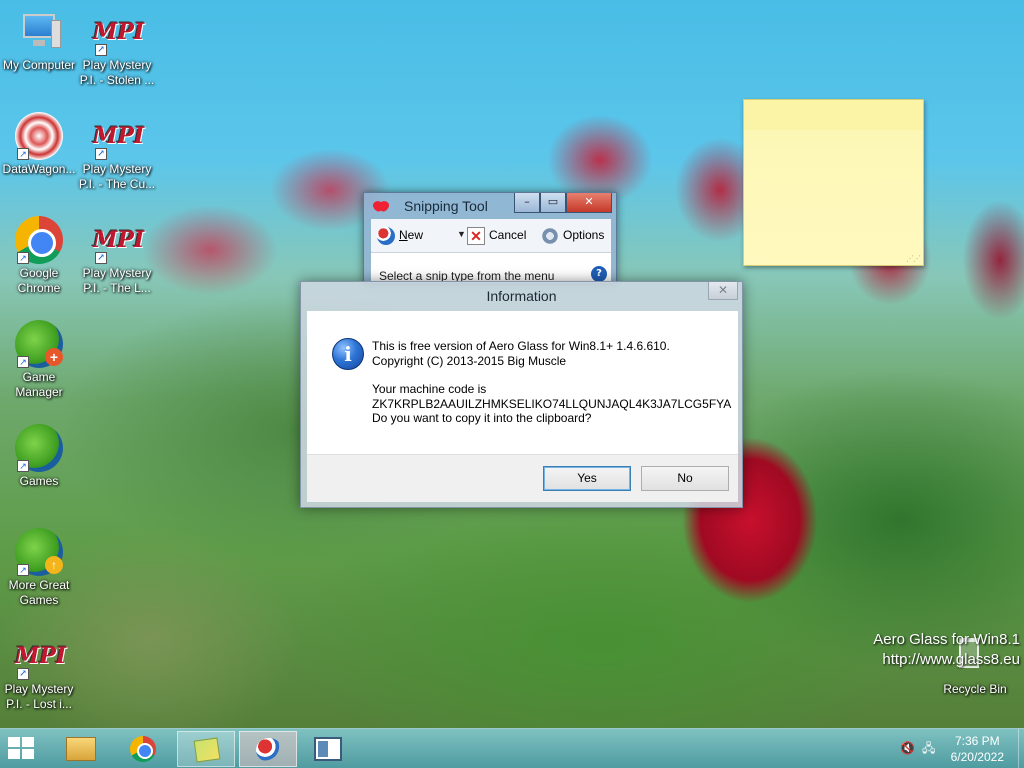 The image size is (1024, 768). I want to click on cancel-label: Cancel, so click(508, 235).